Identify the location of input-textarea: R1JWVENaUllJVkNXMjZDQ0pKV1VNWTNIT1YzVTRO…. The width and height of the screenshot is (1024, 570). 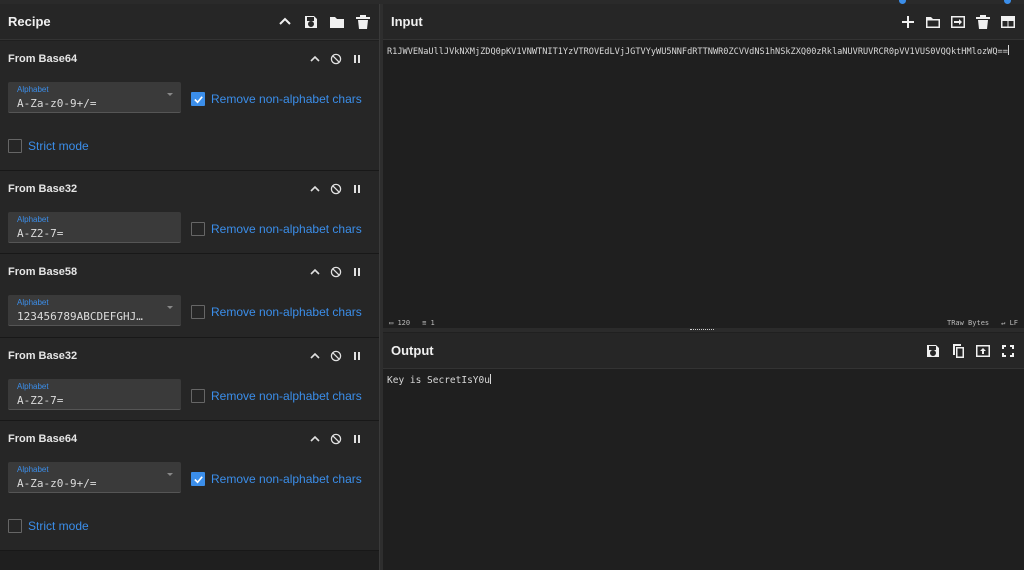
(704, 52).